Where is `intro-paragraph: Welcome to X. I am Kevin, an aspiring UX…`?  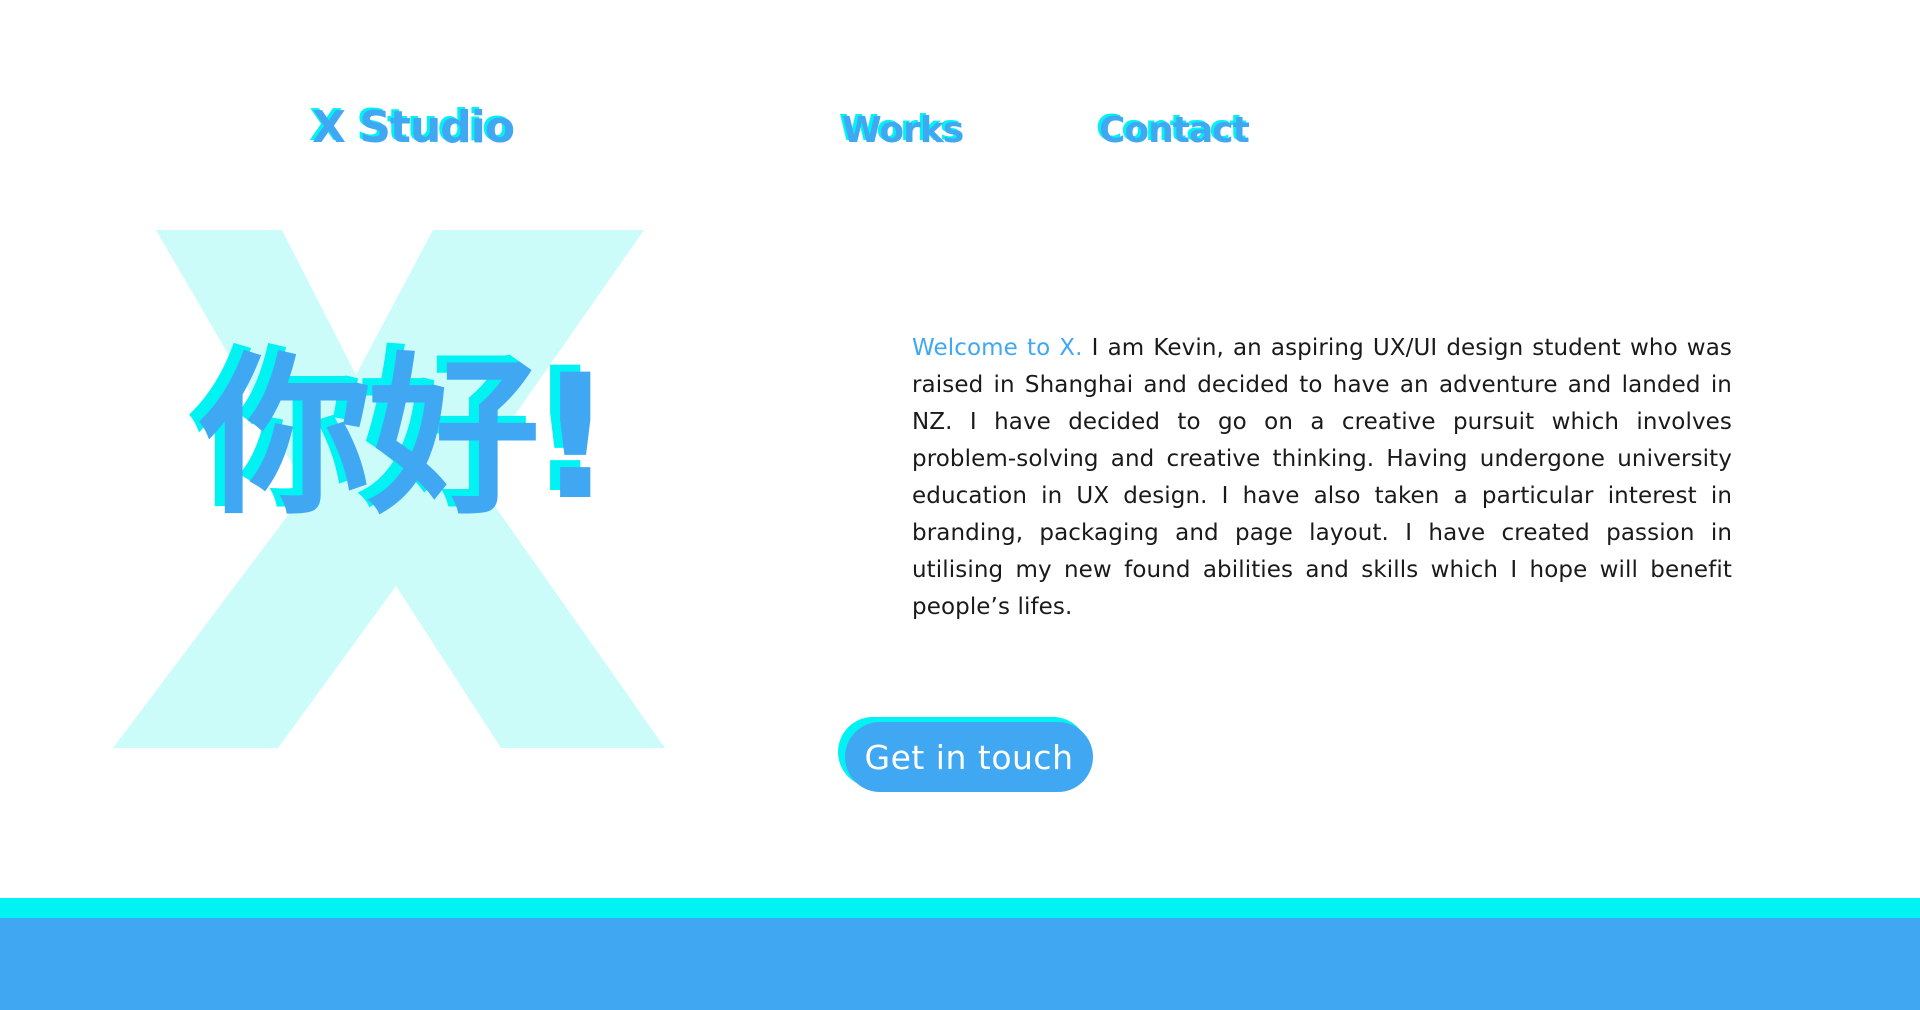 intro-paragraph: Welcome to X. I am Kevin, an aspiring UX… is located at coordinates (1322, 478).